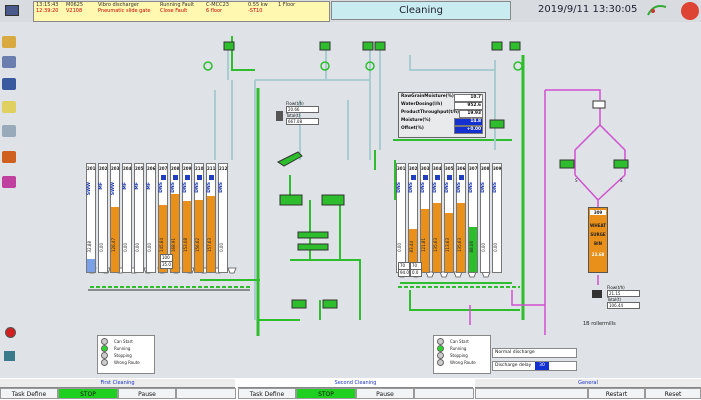 The image size is (701, 400). What do you see at coordinates (442, 113) in the screenshot?
I see `info-row: ProductThroughput(t/h) 19.93` at bounding box center [442, 113].